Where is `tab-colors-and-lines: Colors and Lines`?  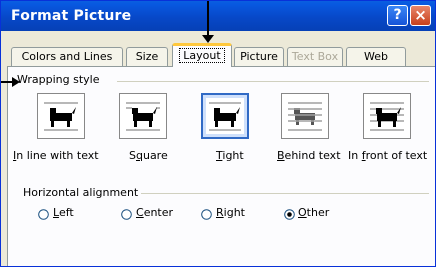 tab-colors-and-lines: Colors and Lines is located at coordinates (67, 56).